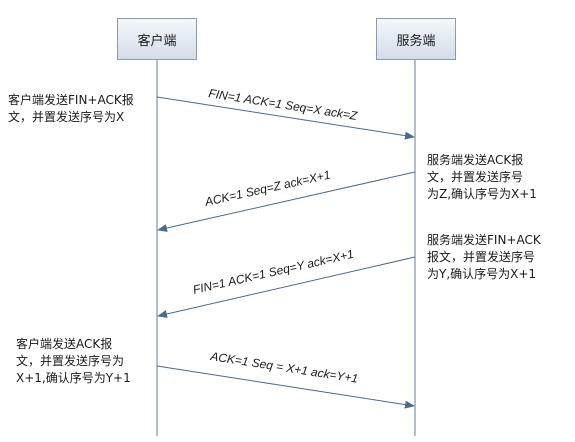 This screenshot has height=442, width=575. What do you see at coordinates (284, 367) in the screenshot?
I see `message-label-4: ACK=1 Seq = X+1 ack=Y+1` at bounding box center [284, 367].